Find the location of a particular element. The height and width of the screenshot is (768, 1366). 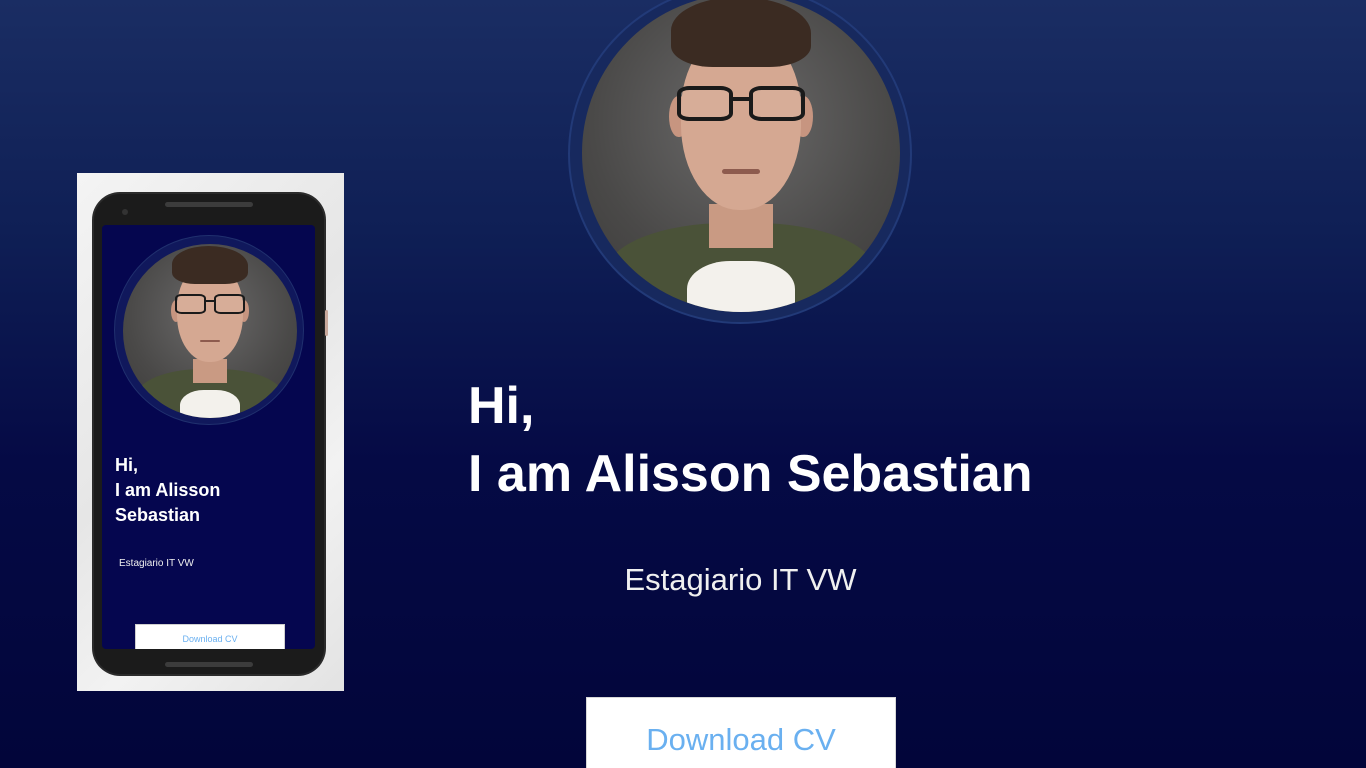

phone-heading: Hi, I am Alisson Sebastian is located at coordinates (167, 490).